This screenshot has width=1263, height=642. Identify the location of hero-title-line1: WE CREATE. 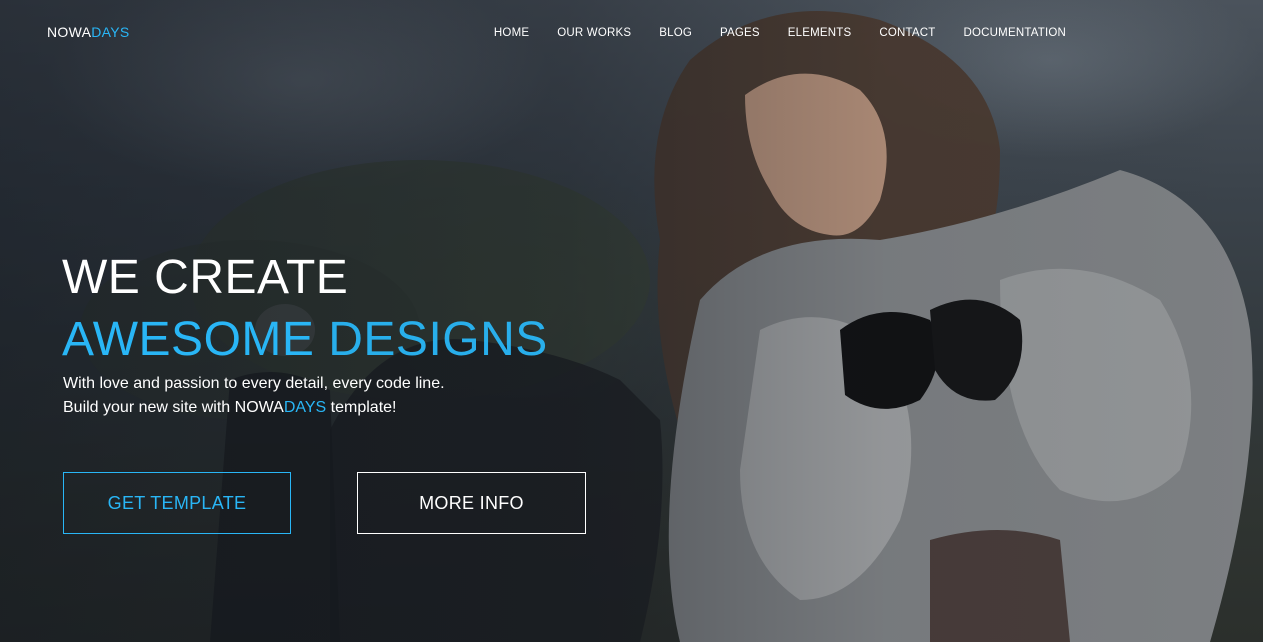
(205, 277).